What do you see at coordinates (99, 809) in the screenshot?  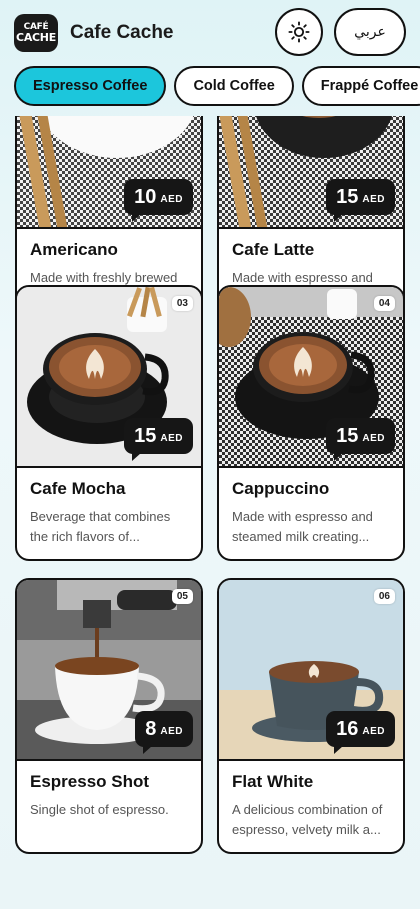 I see `product-description: Single shot of espresso.` at bounding box center [99, 809].